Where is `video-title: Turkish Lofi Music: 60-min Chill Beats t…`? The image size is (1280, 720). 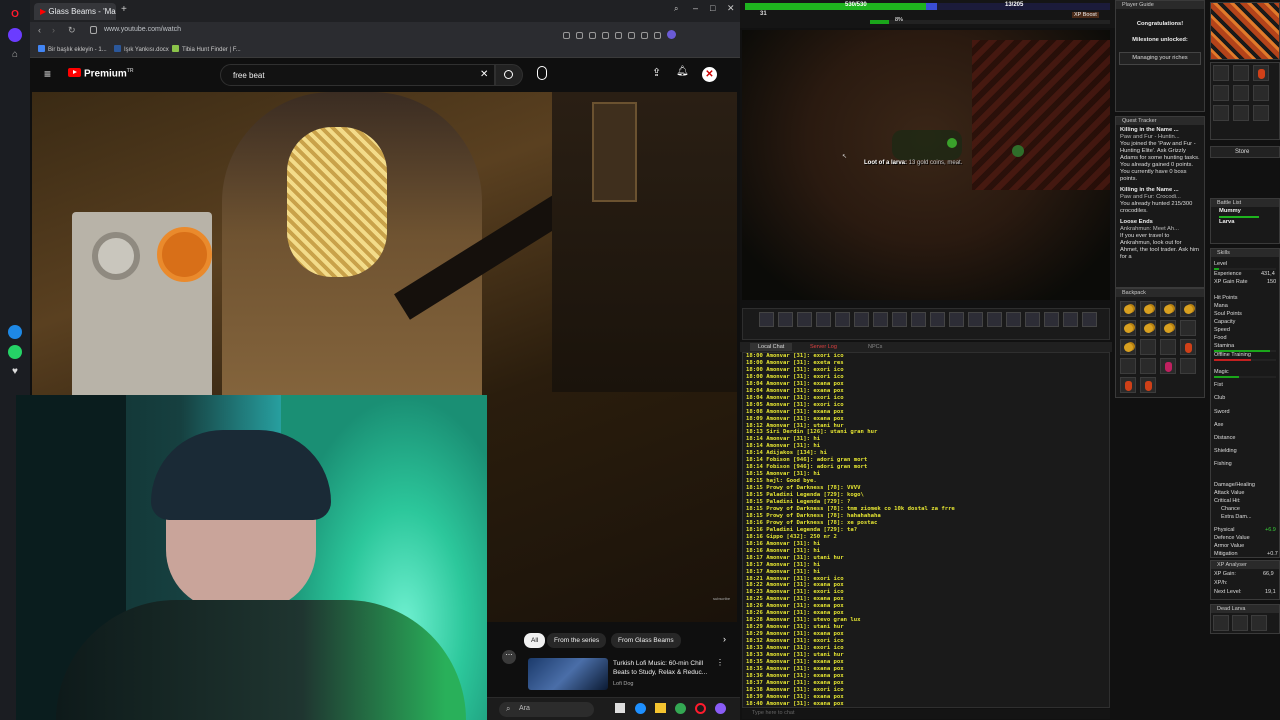 video-title: Turkish Lofi Music: 60-min Chill Beats t… is located at coordinates (660, 668).